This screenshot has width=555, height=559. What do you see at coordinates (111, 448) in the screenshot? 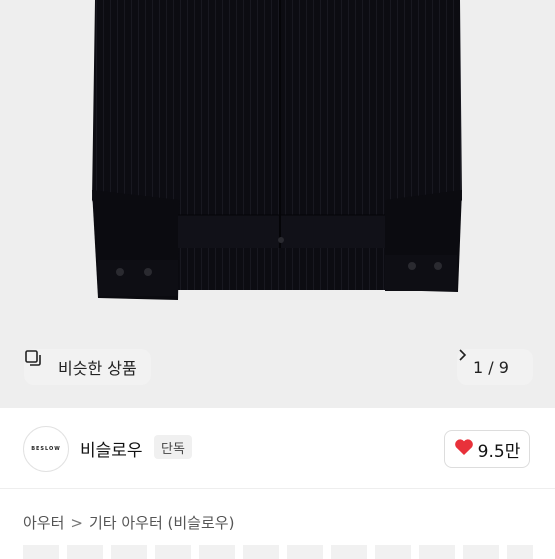
I see `seller-name: 비슬로우` at bounding box center [111, 448].